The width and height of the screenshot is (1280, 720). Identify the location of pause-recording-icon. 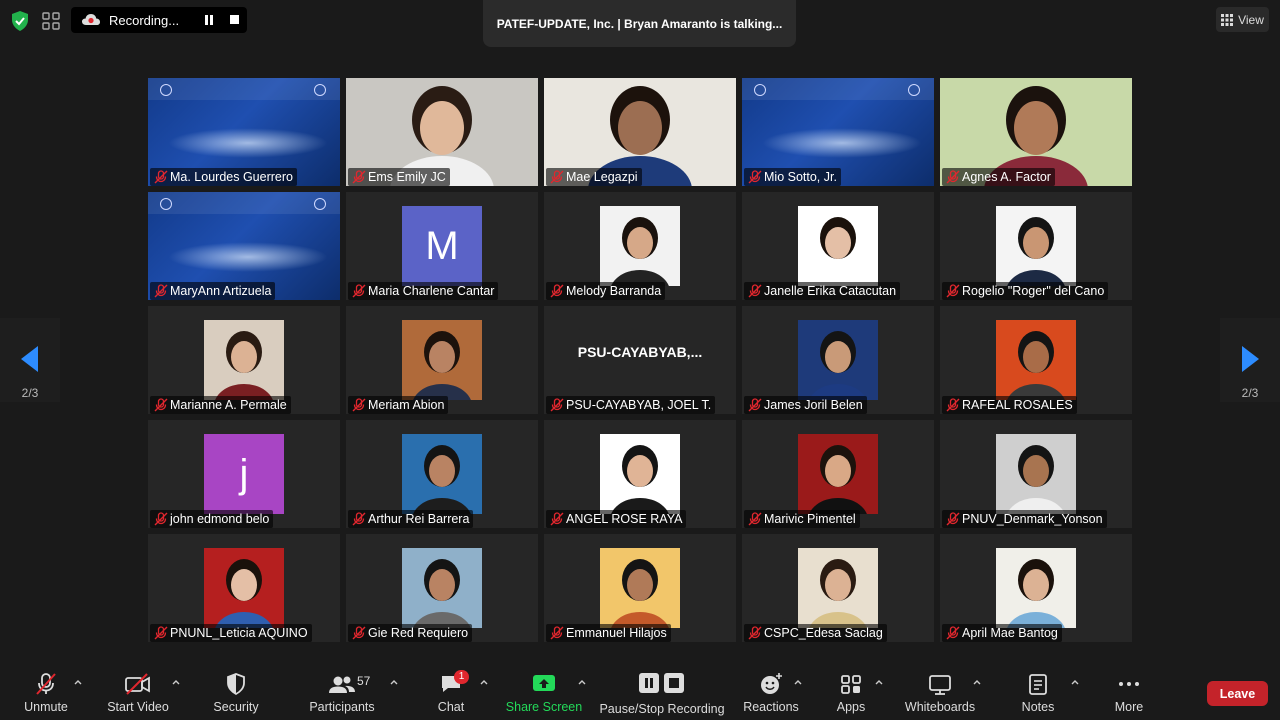
(209, 20).